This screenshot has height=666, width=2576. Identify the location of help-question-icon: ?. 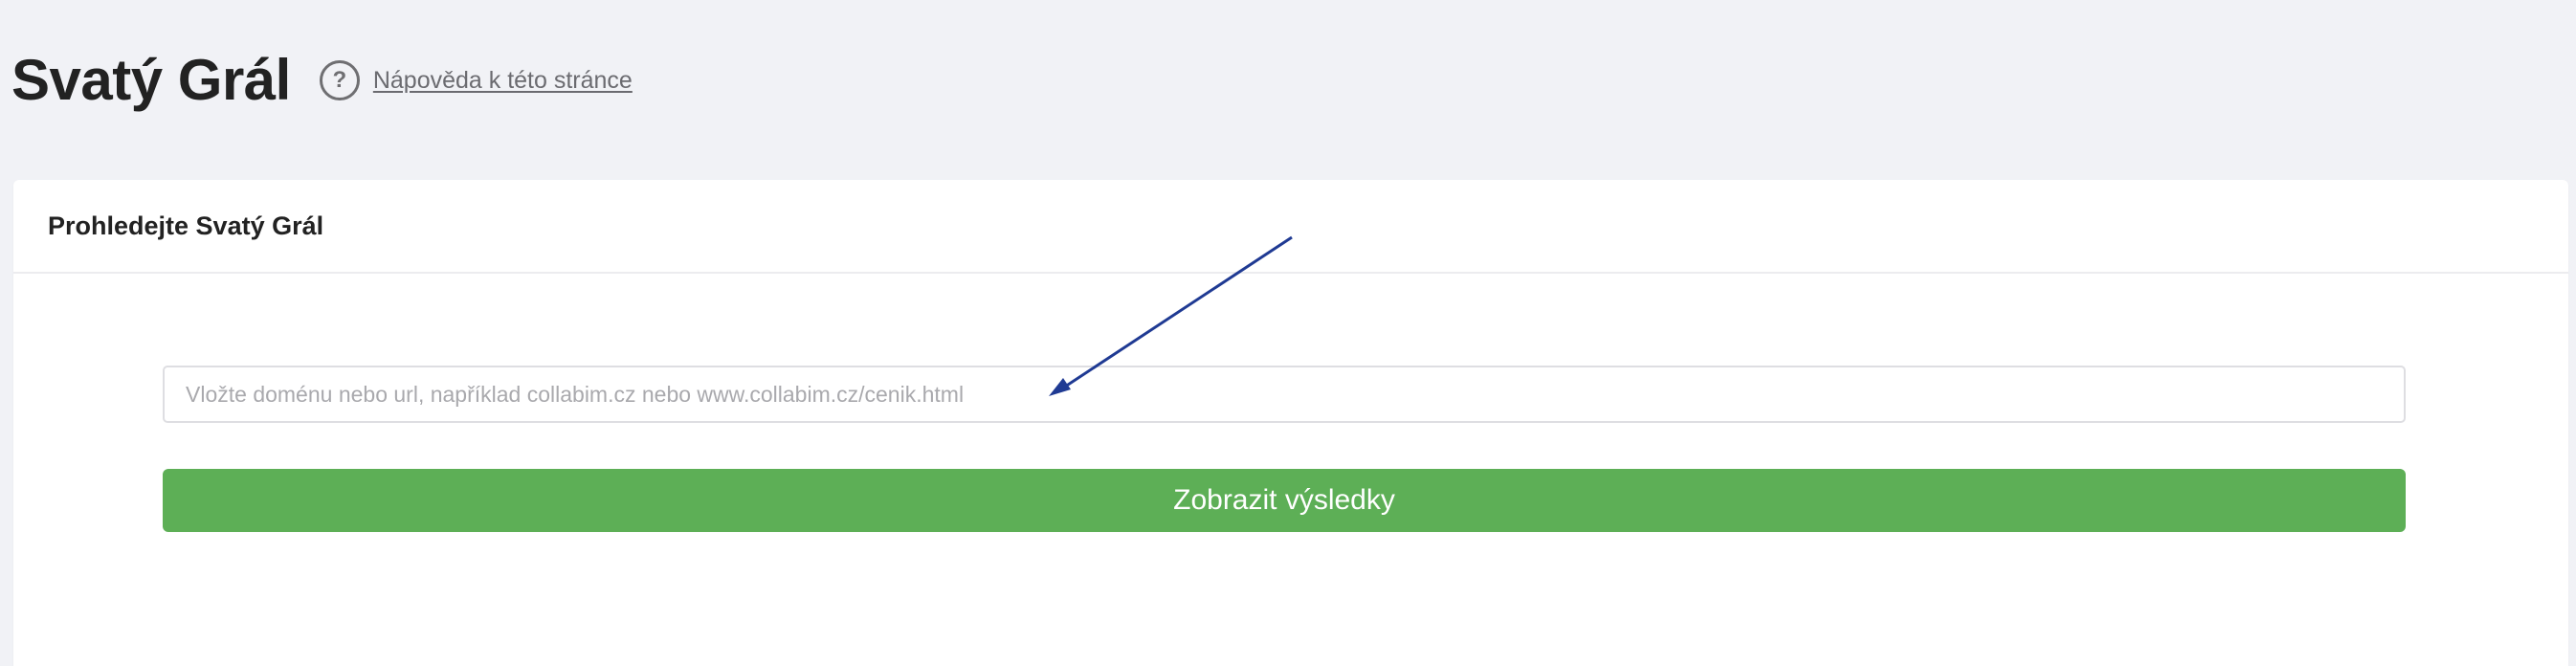
(339, 80).